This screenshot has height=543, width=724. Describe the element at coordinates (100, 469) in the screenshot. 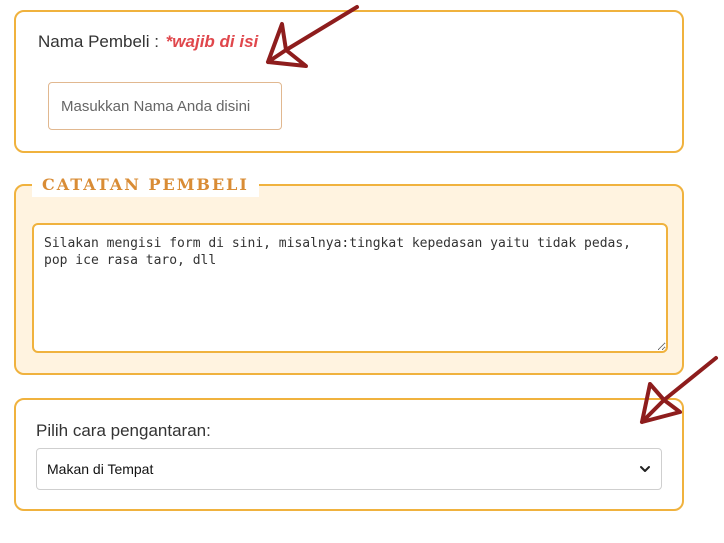

I see `delivery-selected-value: Makan di Tempat` at that location.